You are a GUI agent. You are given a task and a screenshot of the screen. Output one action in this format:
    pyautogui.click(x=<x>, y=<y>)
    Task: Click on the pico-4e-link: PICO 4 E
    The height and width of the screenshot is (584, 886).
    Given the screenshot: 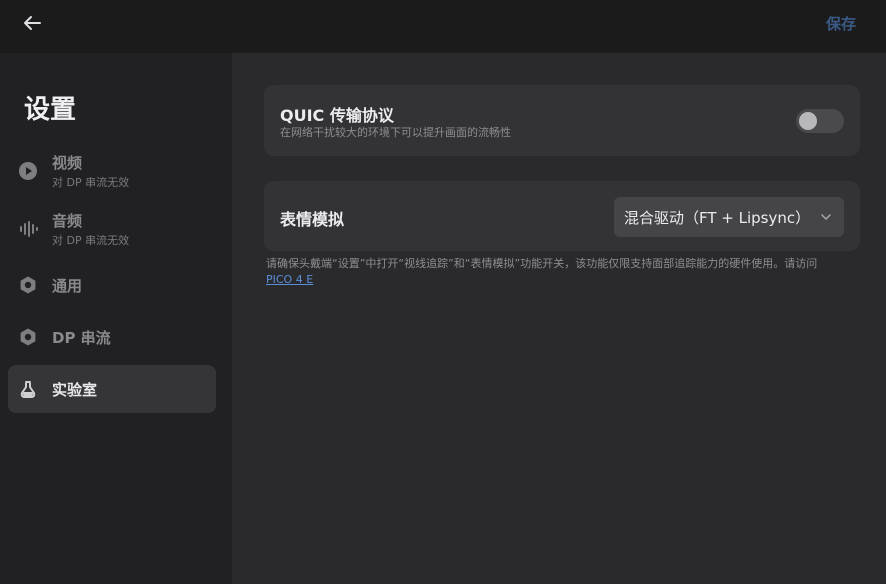 What is the action you would take?
    pyautogui.click(x=289, y=279)
    